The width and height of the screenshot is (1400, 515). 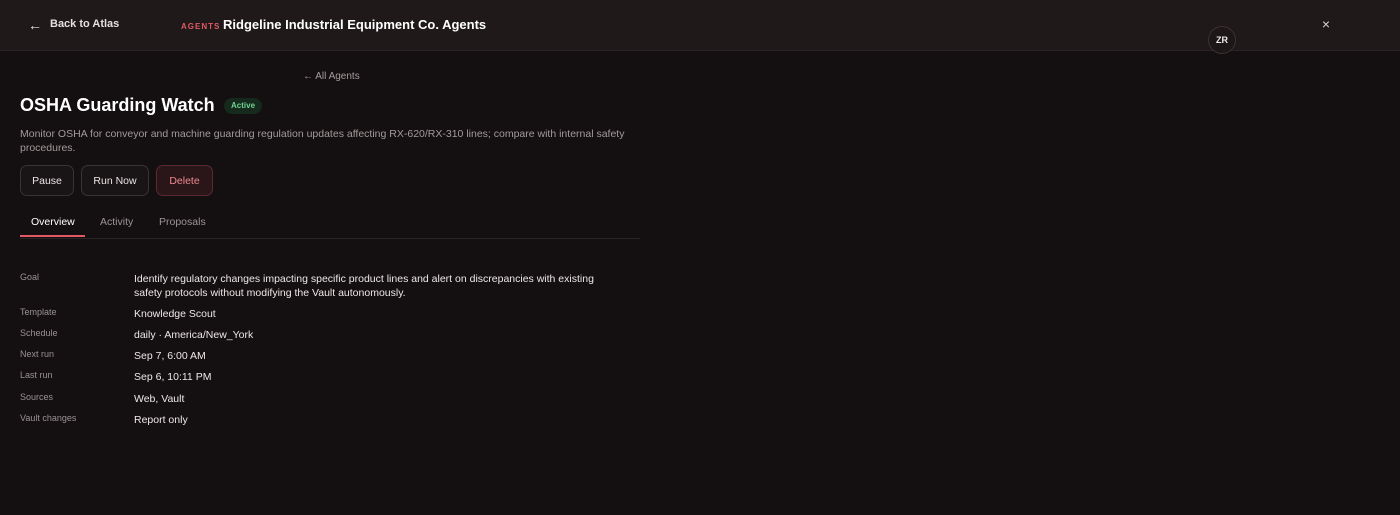 What do you see at coordinates (53, 222) in the screenshot?
I see `tab-overview: Overview` at bounding box center [53, 222].